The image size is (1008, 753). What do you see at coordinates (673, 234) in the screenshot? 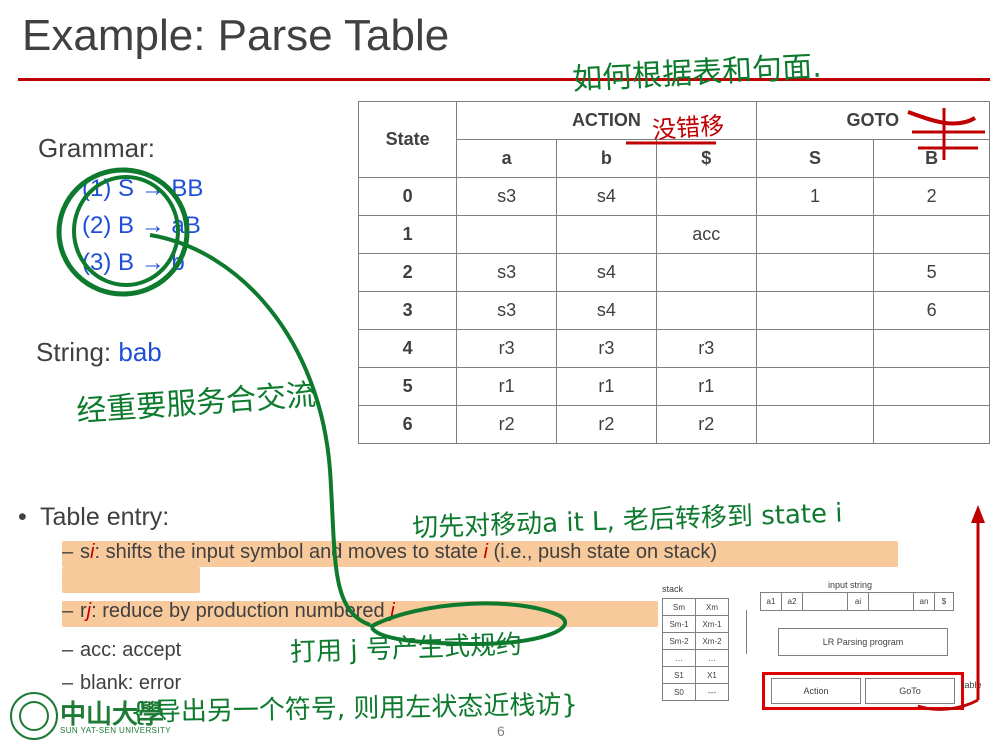
I see `table-row: 1 acc` at bounding box center [673, 234].